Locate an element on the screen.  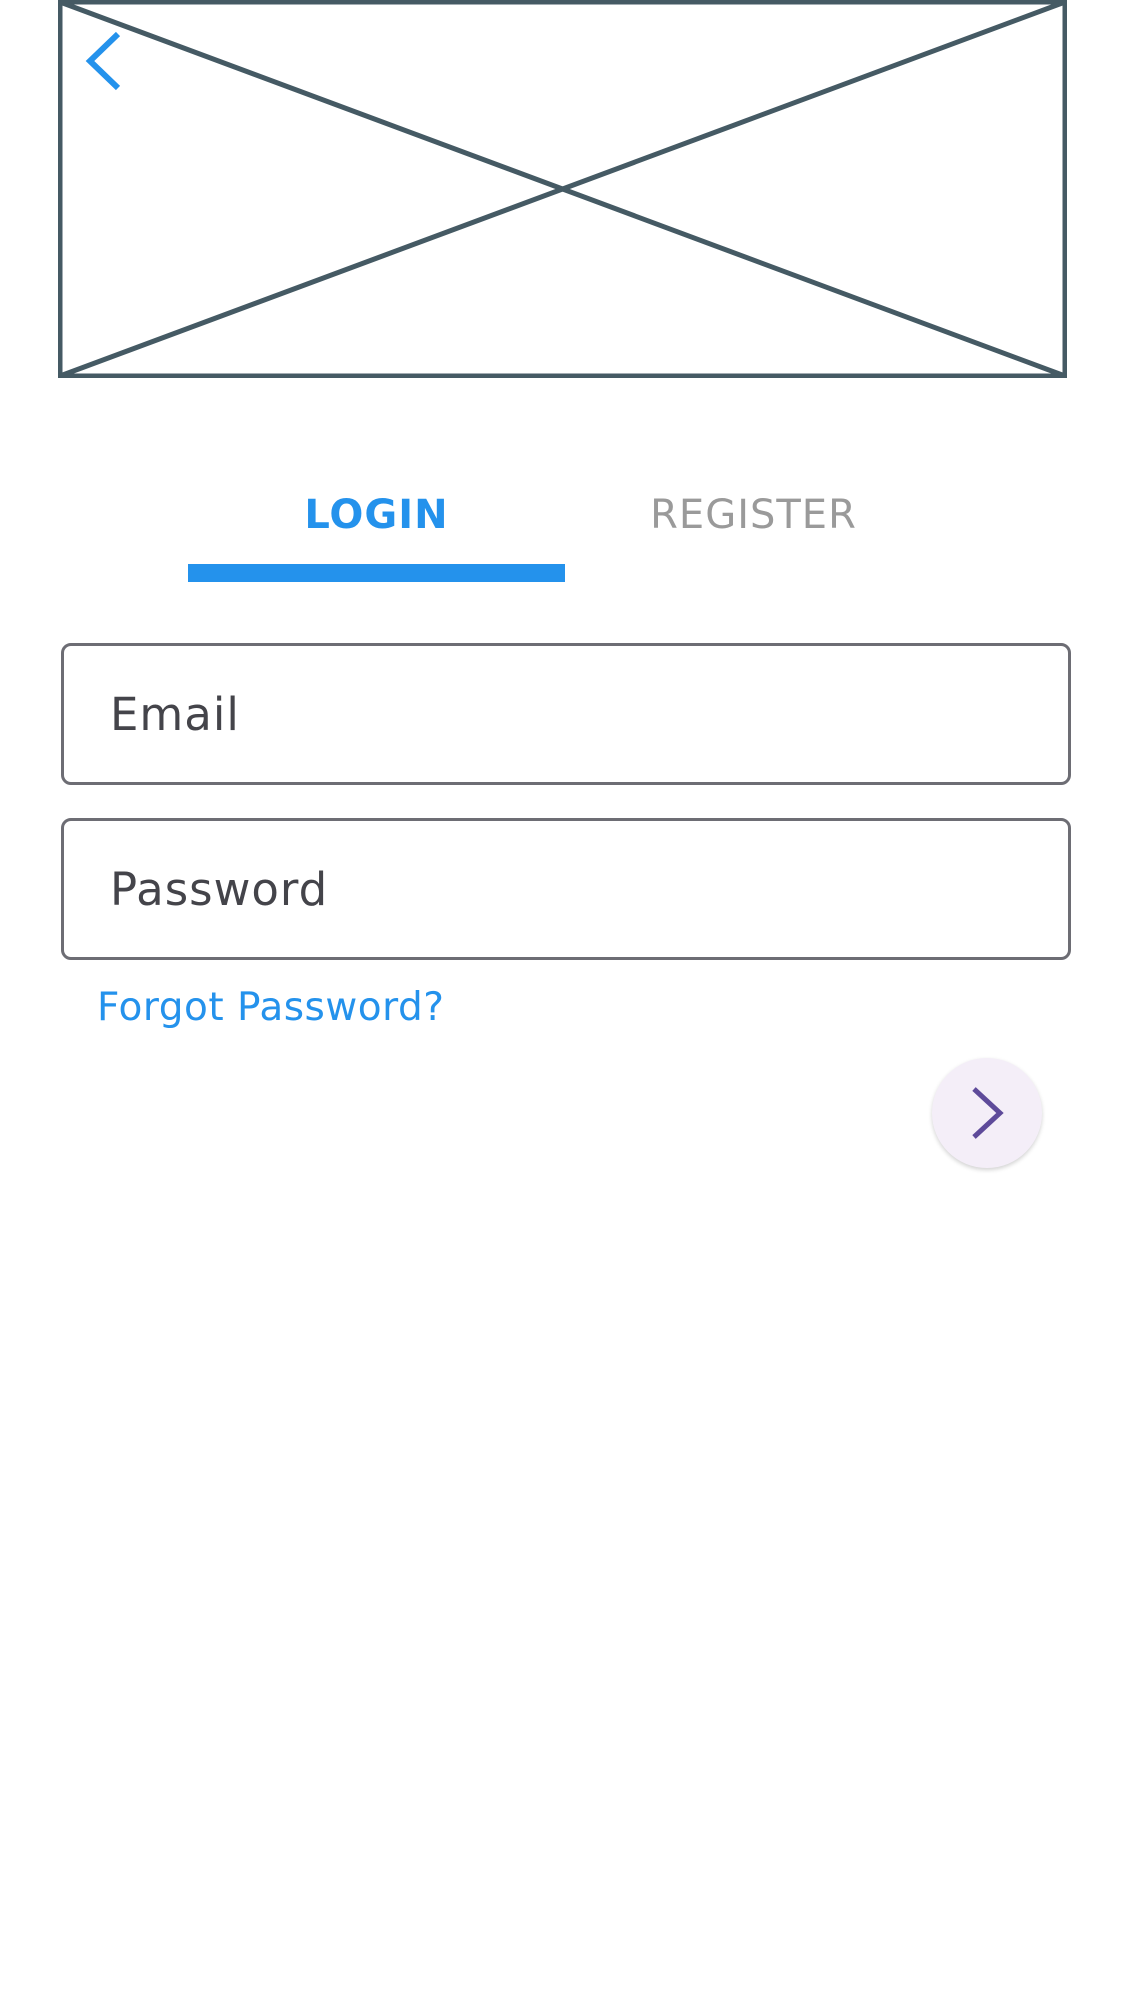
active-tab-indicator is located at coordinates (376, 573).